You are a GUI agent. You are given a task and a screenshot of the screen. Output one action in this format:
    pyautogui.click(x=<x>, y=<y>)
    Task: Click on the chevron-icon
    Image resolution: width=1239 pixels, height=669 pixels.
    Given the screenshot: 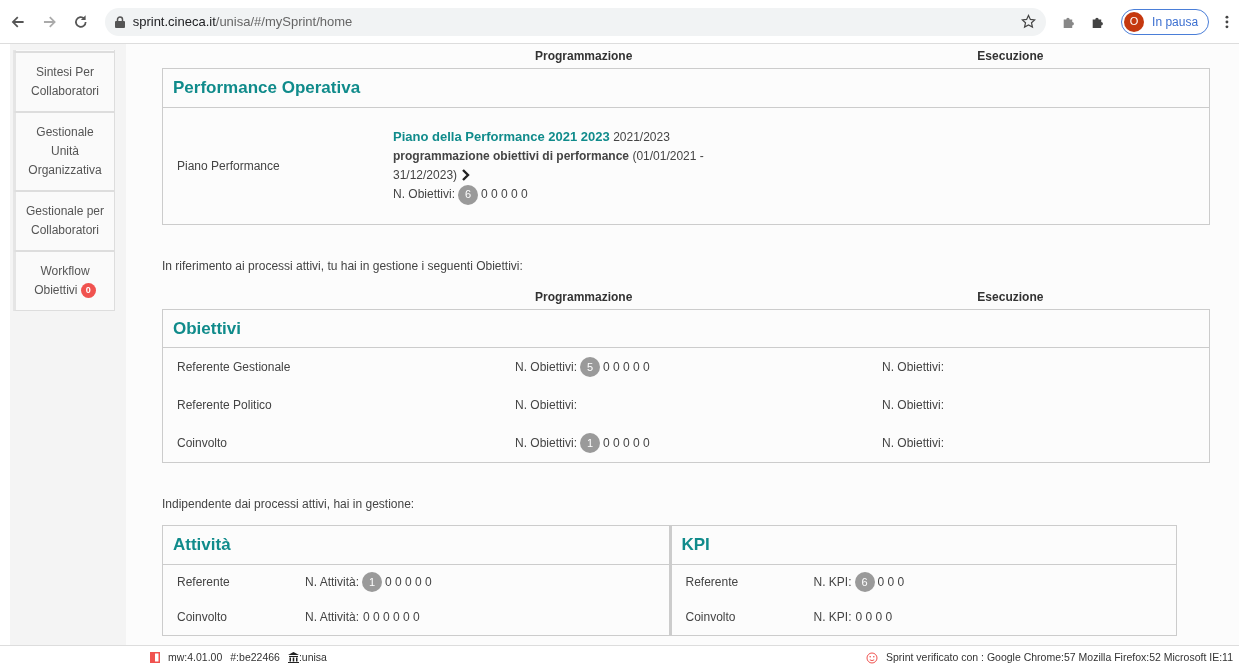 What is the action you would take?
    pyautogui.click(x=466, y=175)
    